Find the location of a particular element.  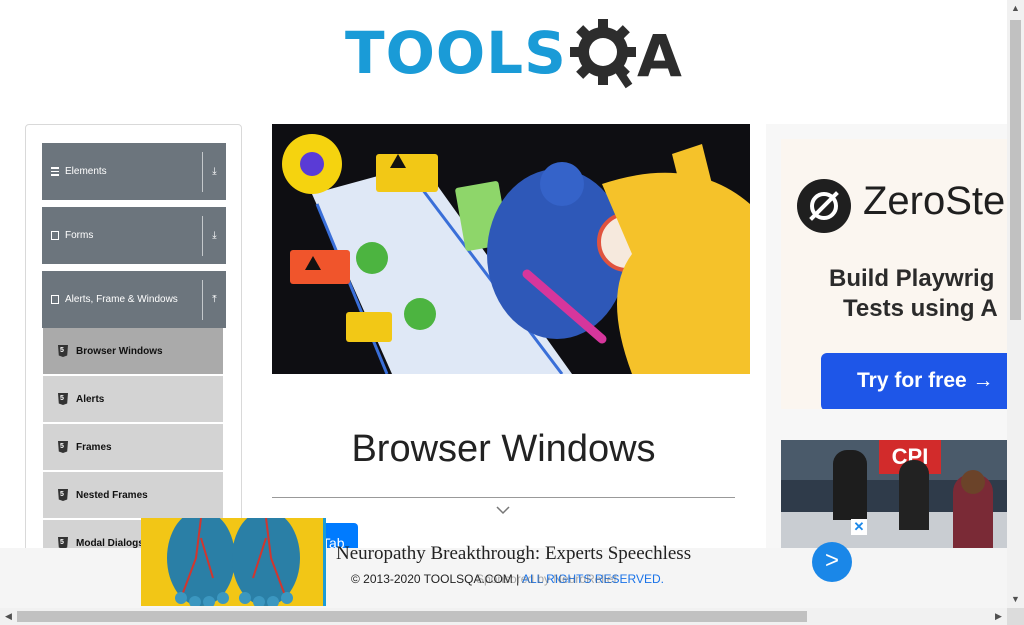

ad-photo: CPI is located at coordinates (894, 494).